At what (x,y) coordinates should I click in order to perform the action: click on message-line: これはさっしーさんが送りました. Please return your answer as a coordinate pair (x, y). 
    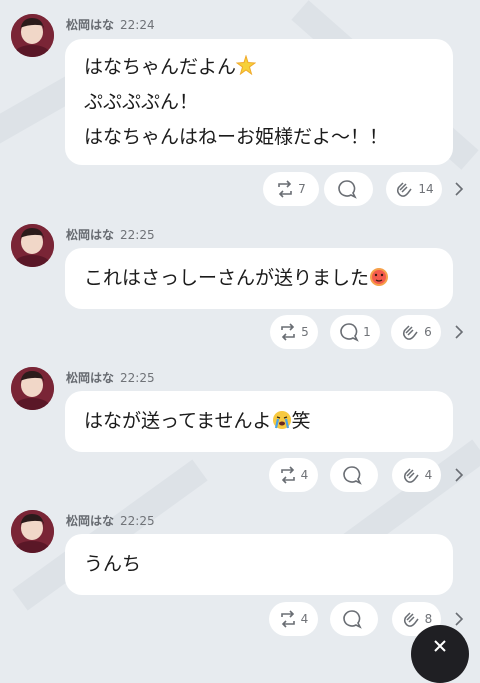
    Looking at the image, I should click on (259, 278).